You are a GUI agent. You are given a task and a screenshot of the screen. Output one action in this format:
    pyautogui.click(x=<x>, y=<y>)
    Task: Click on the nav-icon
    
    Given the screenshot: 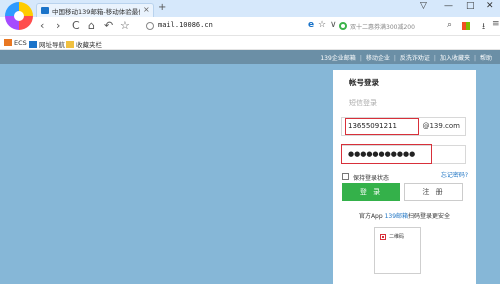 What is the action you would take?
    pyautogui.click(x=33, y=44)
    